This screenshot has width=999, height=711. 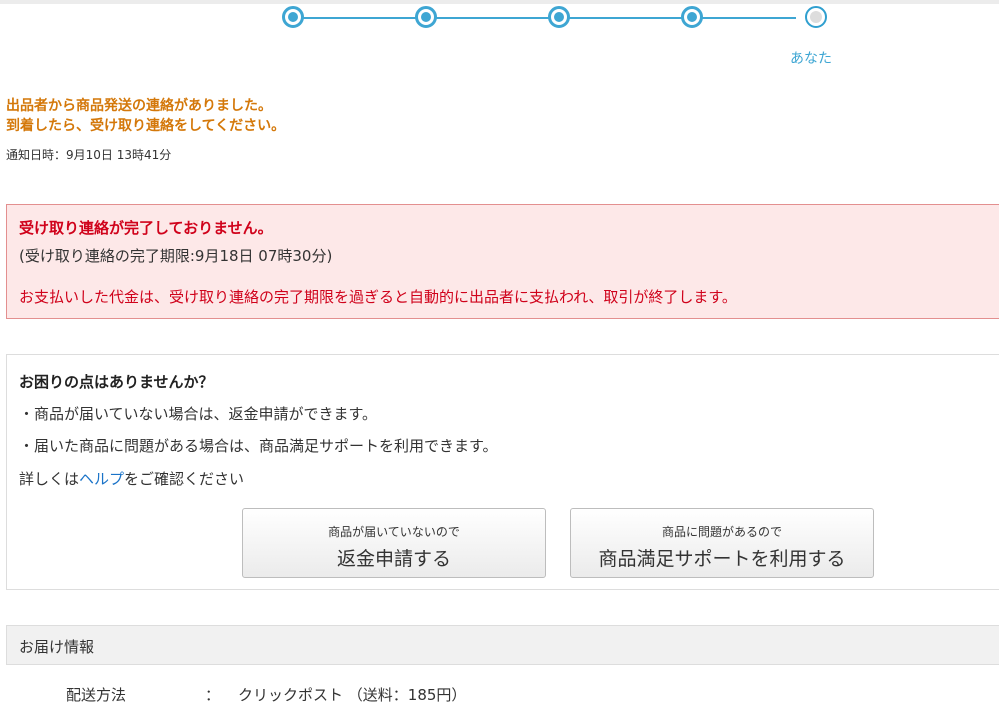 What do you see at coordinates (722, 559) in the screenshot?
I see `support-button-label: 商品満足サポートを利用する` at bounding box center [722, 559].